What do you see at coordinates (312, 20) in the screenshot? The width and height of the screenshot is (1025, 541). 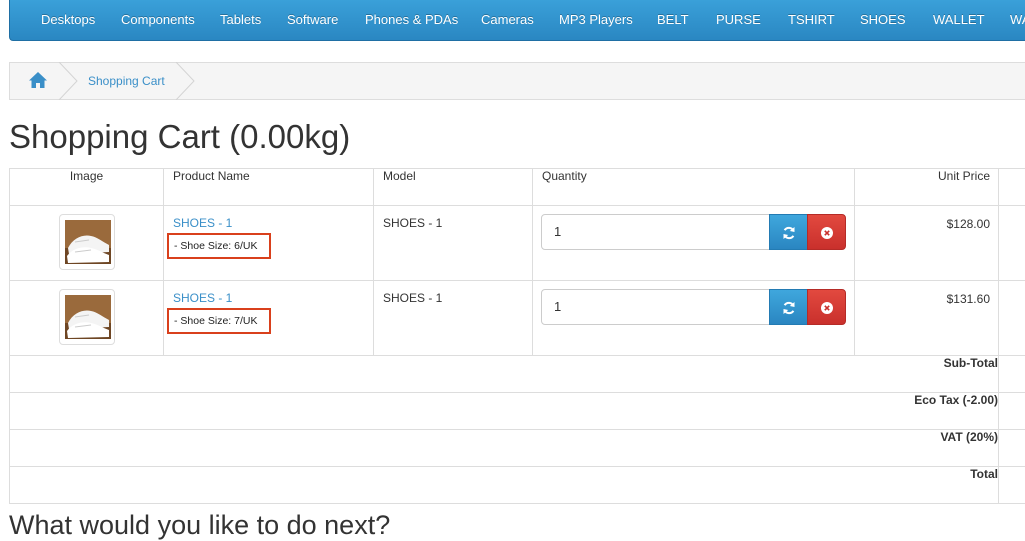 I see `nav-item-software: Software` at bounding box center [312, 20].